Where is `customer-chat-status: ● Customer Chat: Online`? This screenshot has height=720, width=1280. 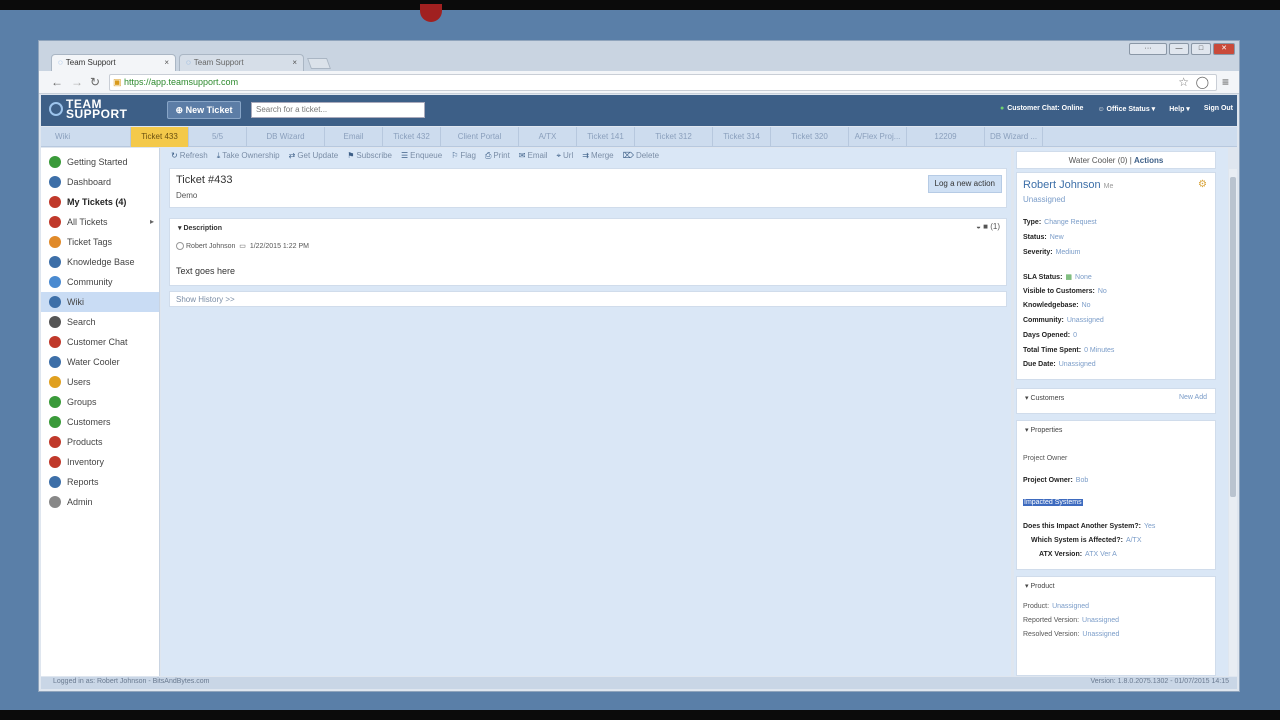 customer-chat-status: ● Customer Chat: Online is located at coordinates (1041, 109).